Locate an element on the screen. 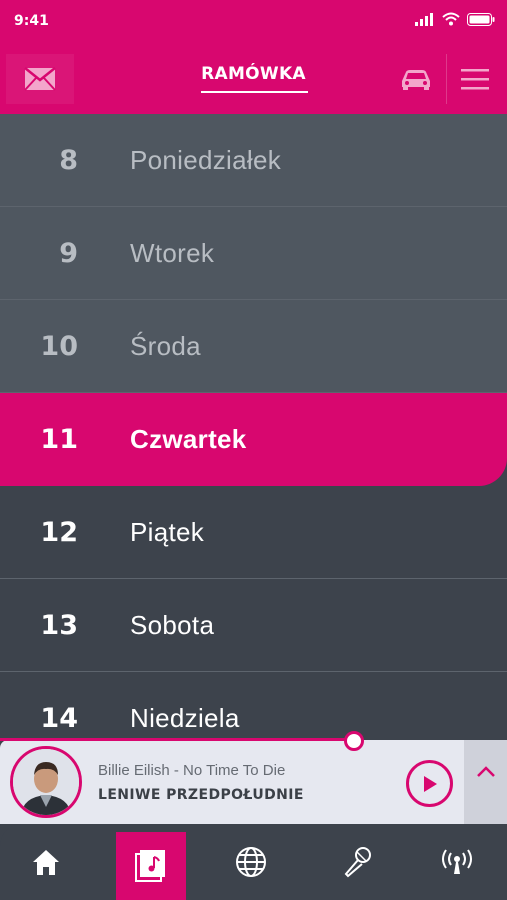 This screenshot has height=900, width=507. microphone-icon is located at coordinates (357, 862).